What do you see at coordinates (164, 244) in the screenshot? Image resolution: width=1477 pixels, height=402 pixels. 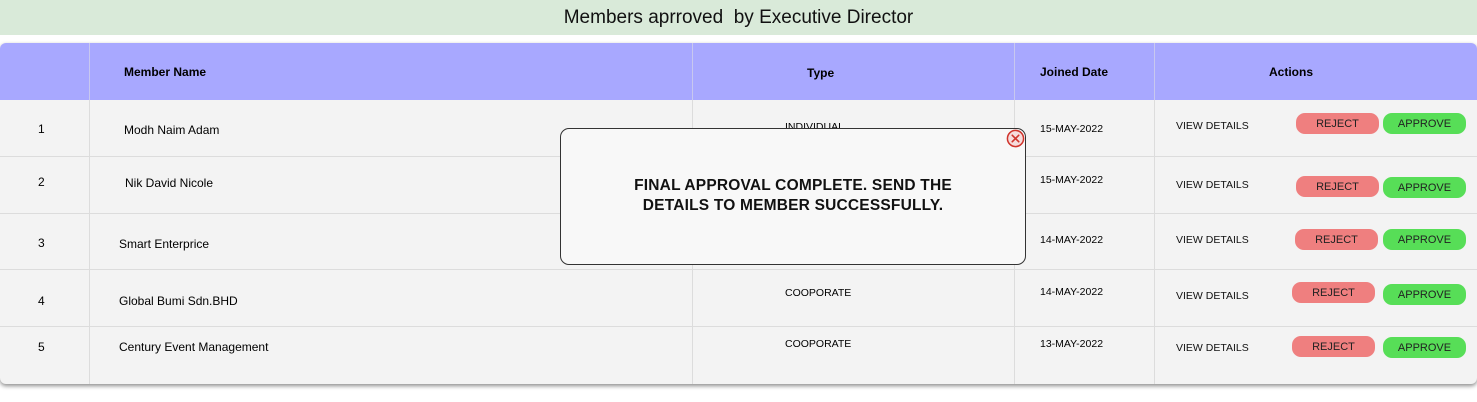 I see `member-name: Smart Enterprice` at bounding box center [164, 244].